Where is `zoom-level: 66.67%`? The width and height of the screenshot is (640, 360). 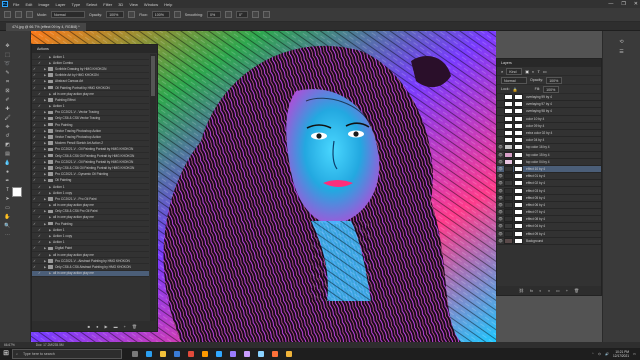 zoom-level: 66.67% is located at coordinates (9, 345).